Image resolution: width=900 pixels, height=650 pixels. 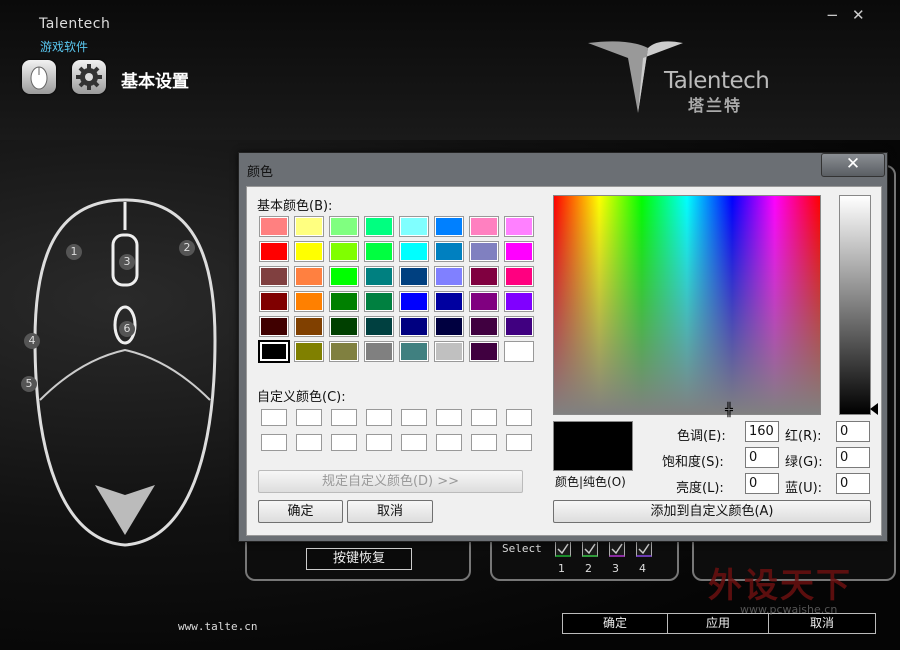 What do you see at coordinates (855, 305) in the screenshot?
I see `luminance-slider` at bounding box center [855, 305].